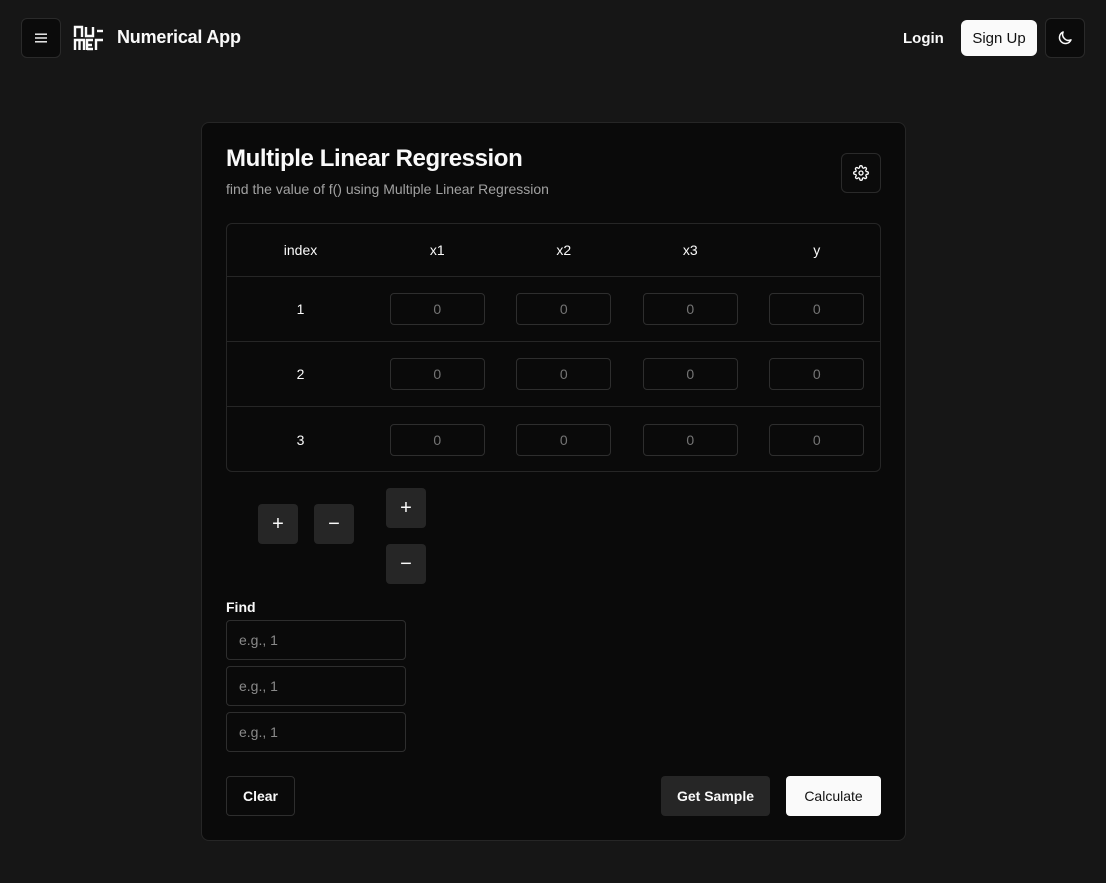 This screenshot has width=1106, height=883. What do you see at coordinates (715, 796) in the screenshot?
I see `get-sample-button: Get Sample` at bounding box center [715, 796].